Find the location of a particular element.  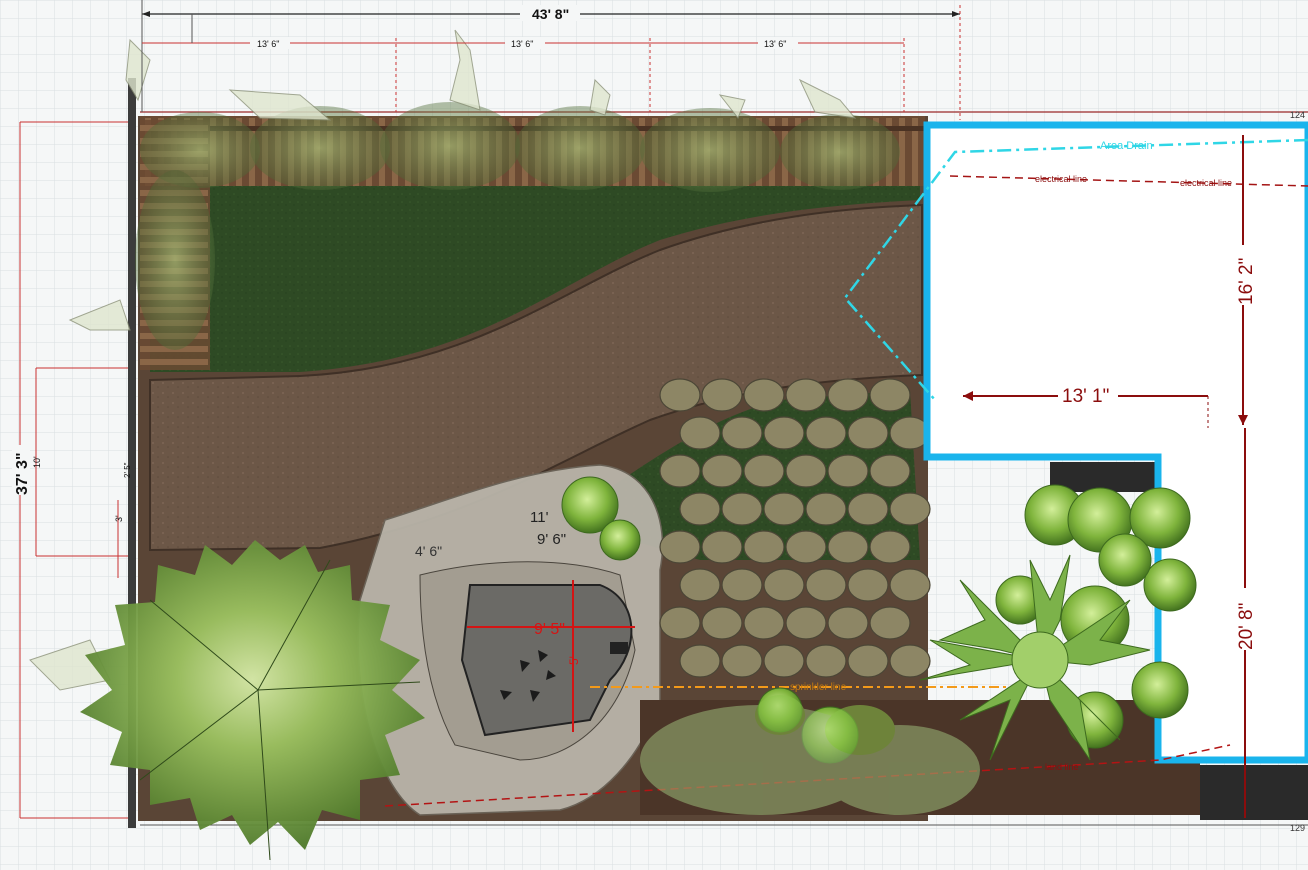

patio-dim-1-label: 11' is located at coordinates (539, 517).